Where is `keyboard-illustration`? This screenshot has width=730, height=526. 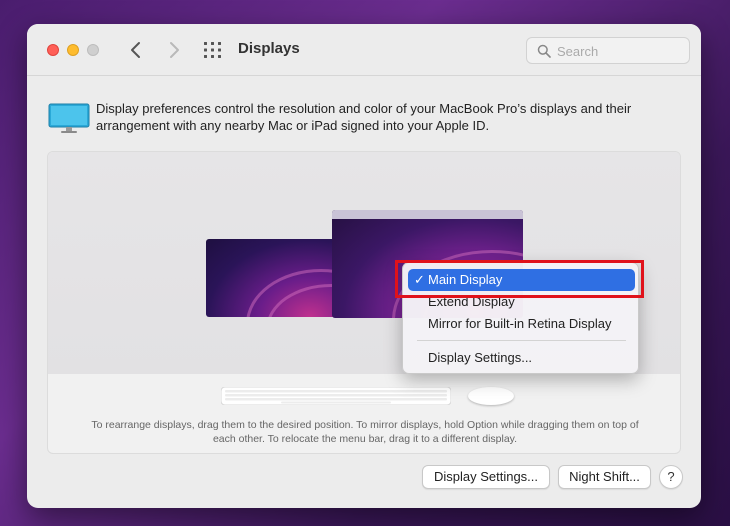
keyboard-illustration is located at coordinates (336, 398).